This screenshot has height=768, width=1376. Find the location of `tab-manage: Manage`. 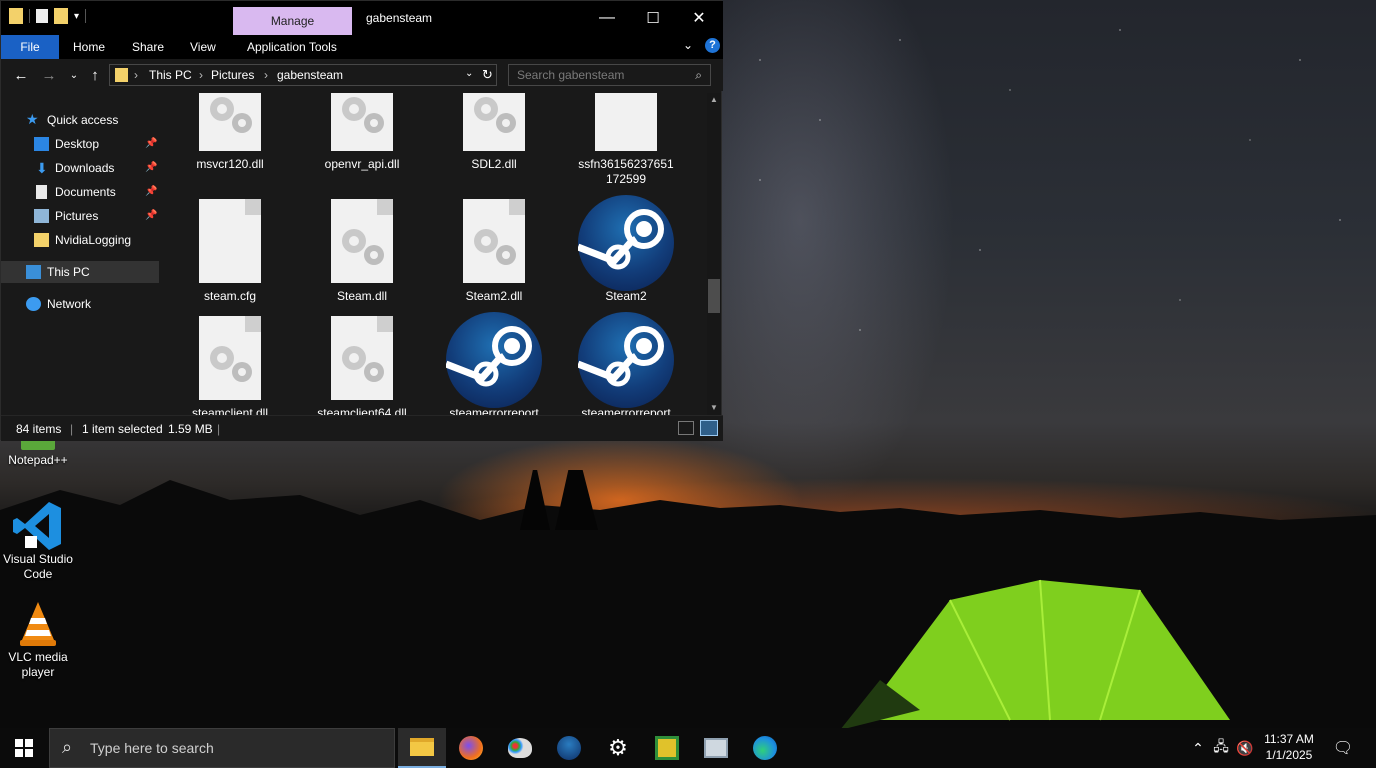

tab-manage: Manage is located at coordinates (292, 21).